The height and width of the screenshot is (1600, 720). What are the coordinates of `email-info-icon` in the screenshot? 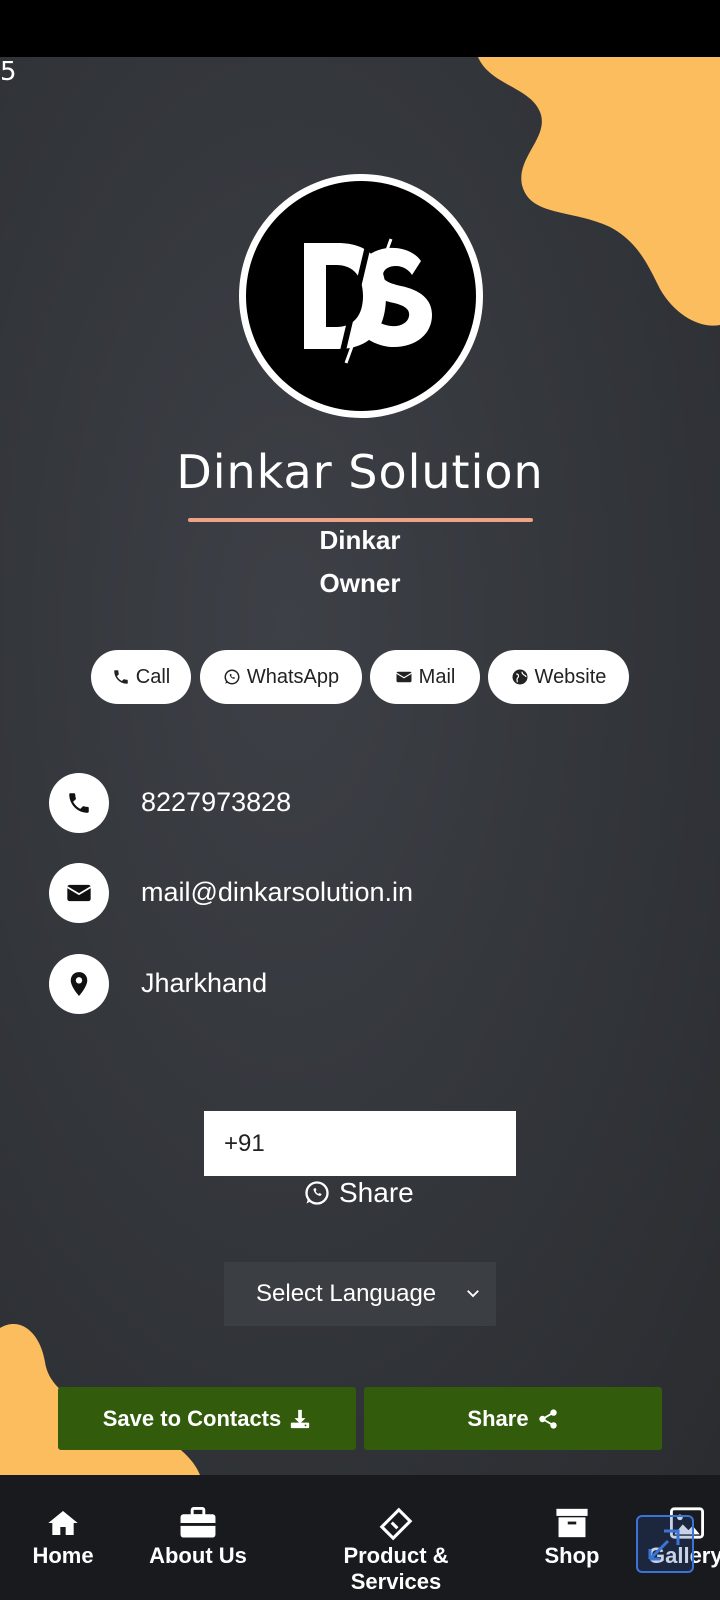 It's located at (79, 893).